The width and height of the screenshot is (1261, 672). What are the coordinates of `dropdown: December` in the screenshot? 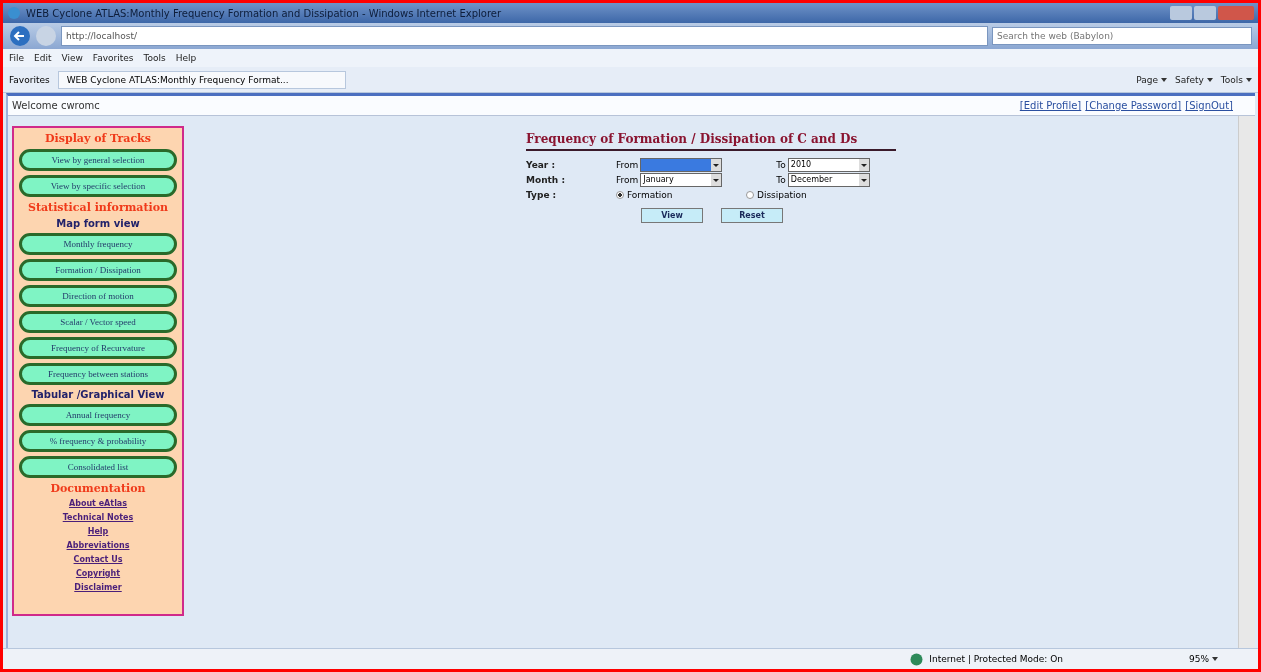 It's located at (828, 179).